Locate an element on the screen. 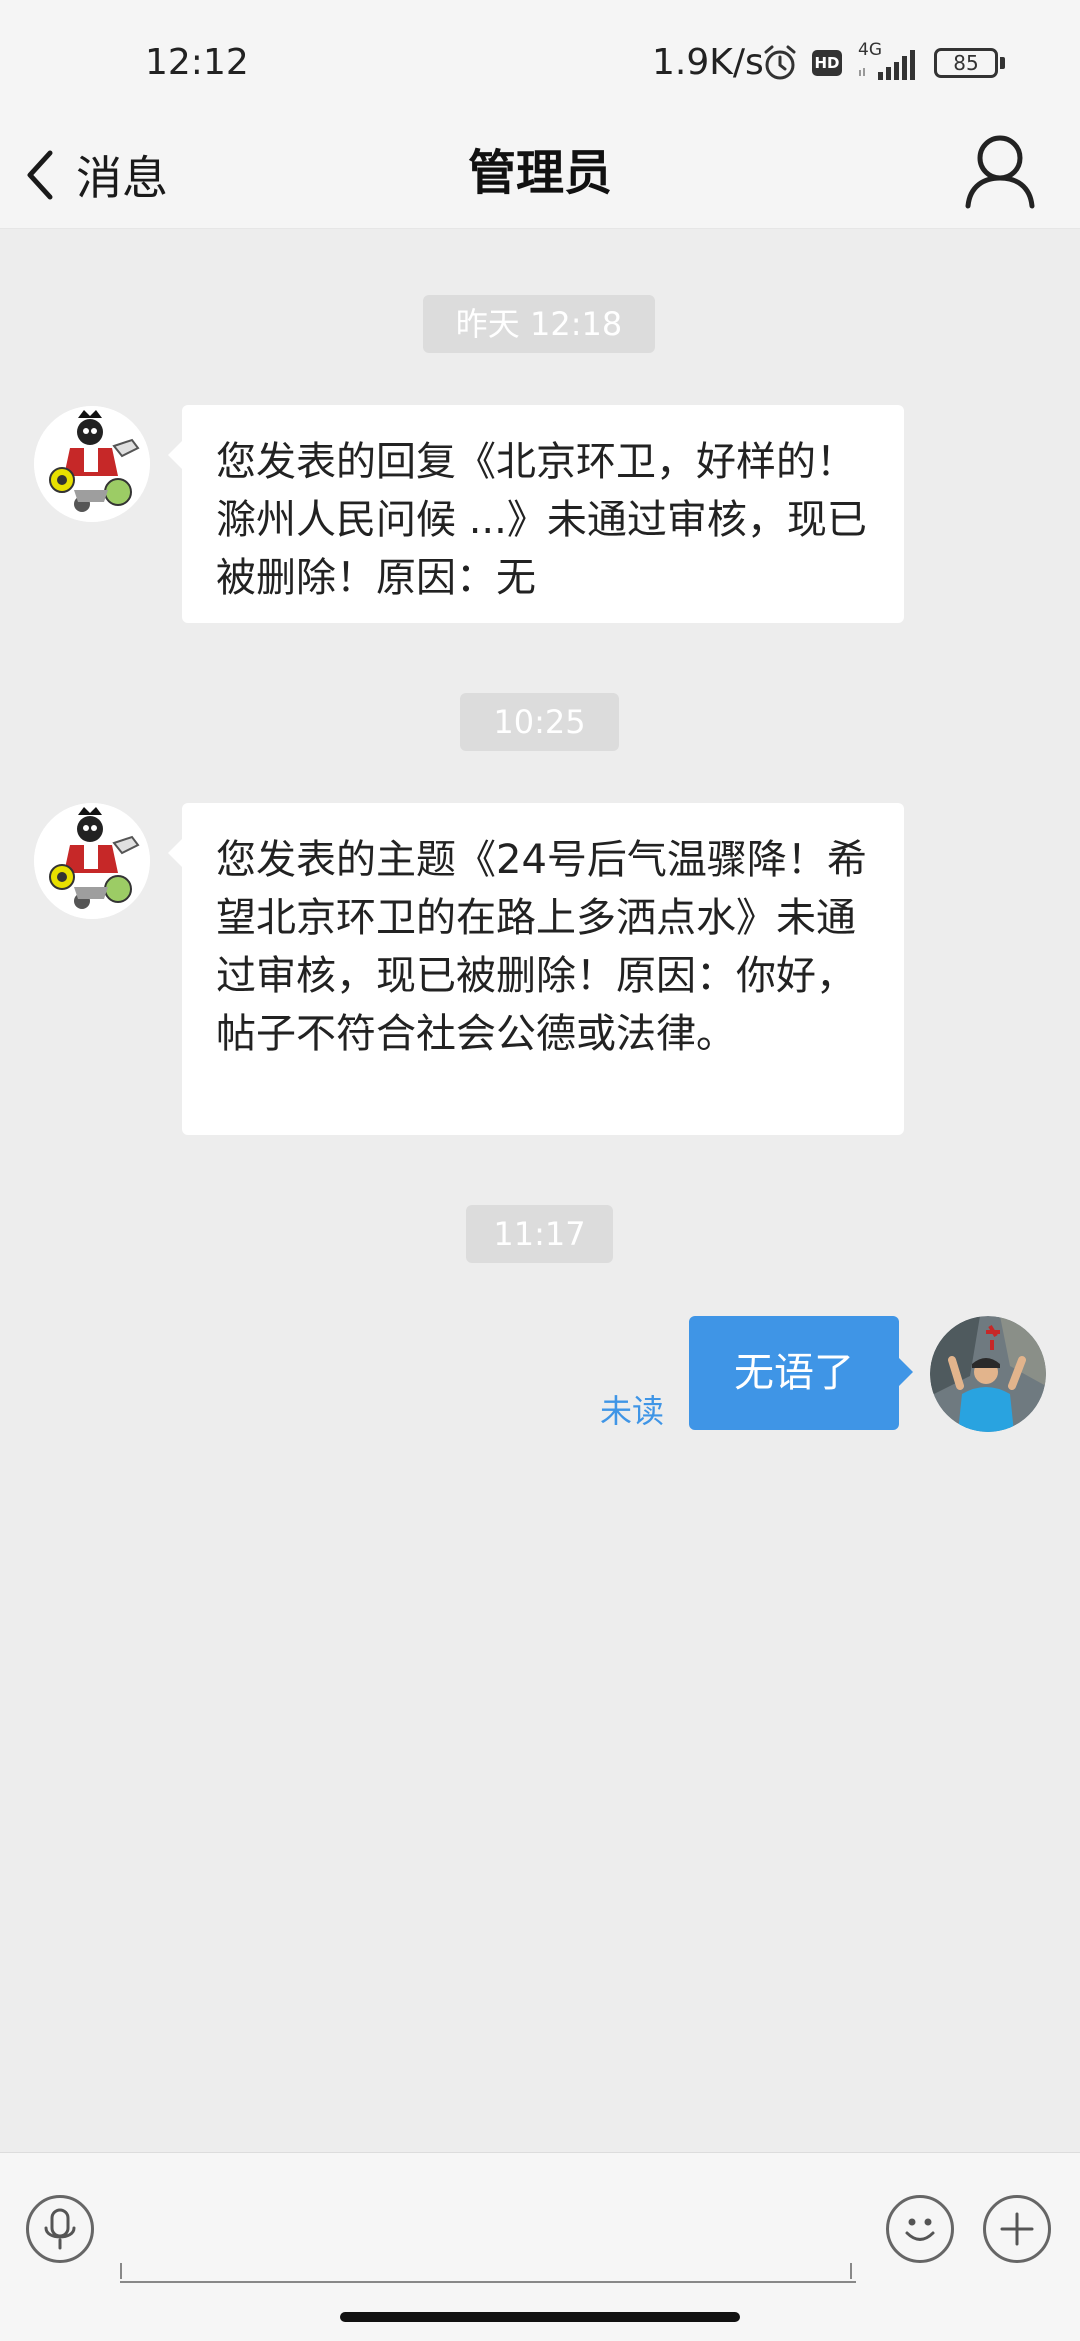 This screenshot has width=1080, height=2341. profile-button is located at coordinates (1000, 171).